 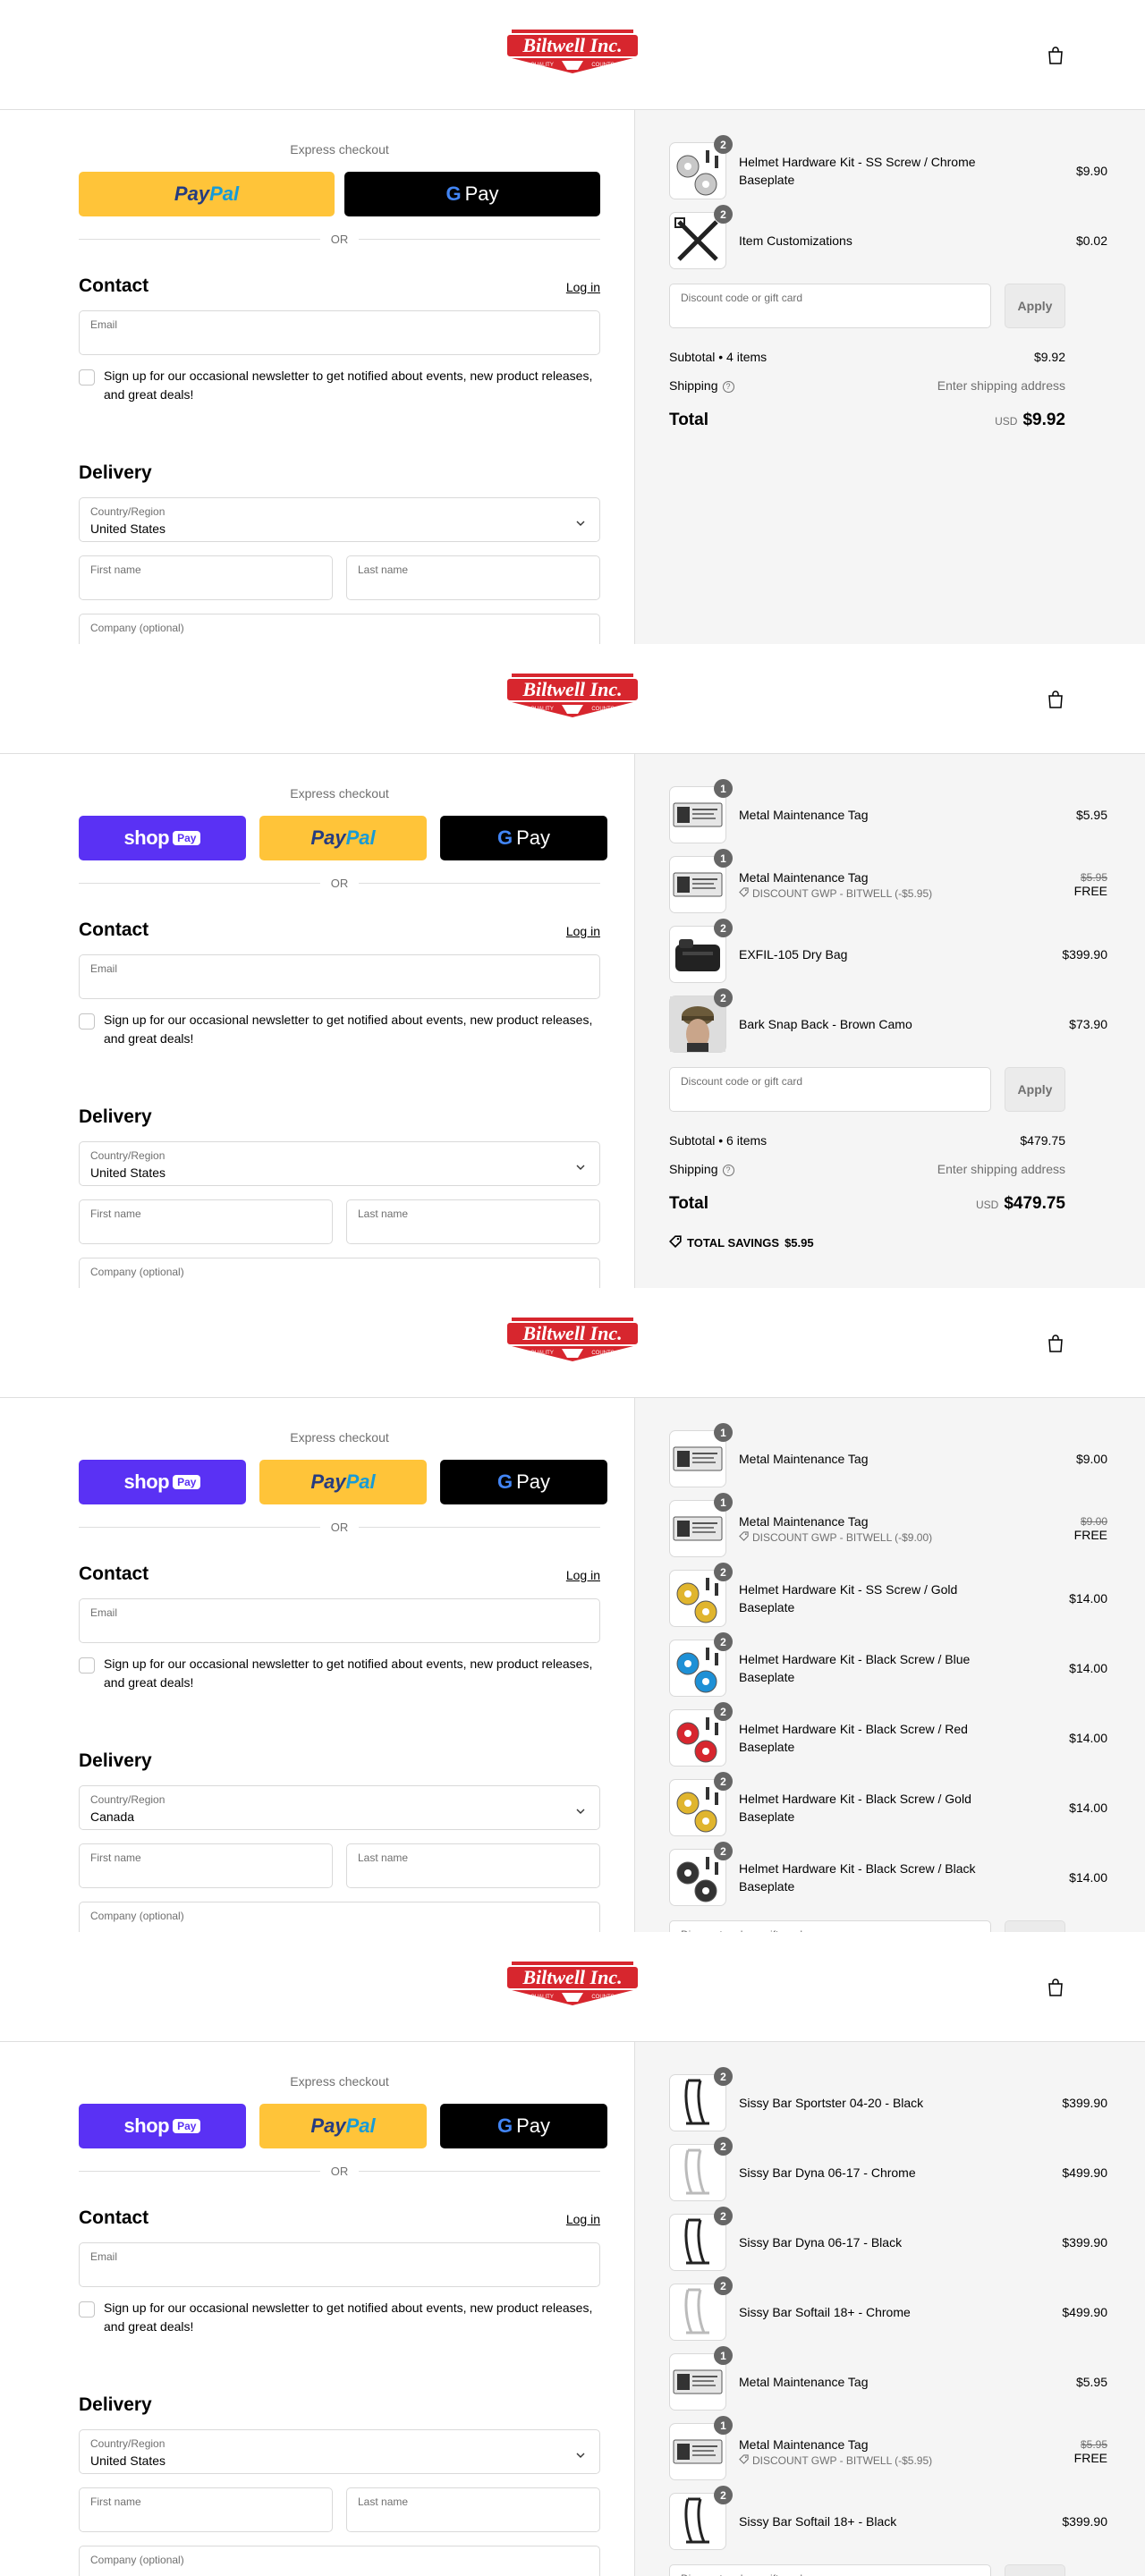 I want to click on product-info: EXFIL-105 Dry Bag, so click(x=864, y=954).